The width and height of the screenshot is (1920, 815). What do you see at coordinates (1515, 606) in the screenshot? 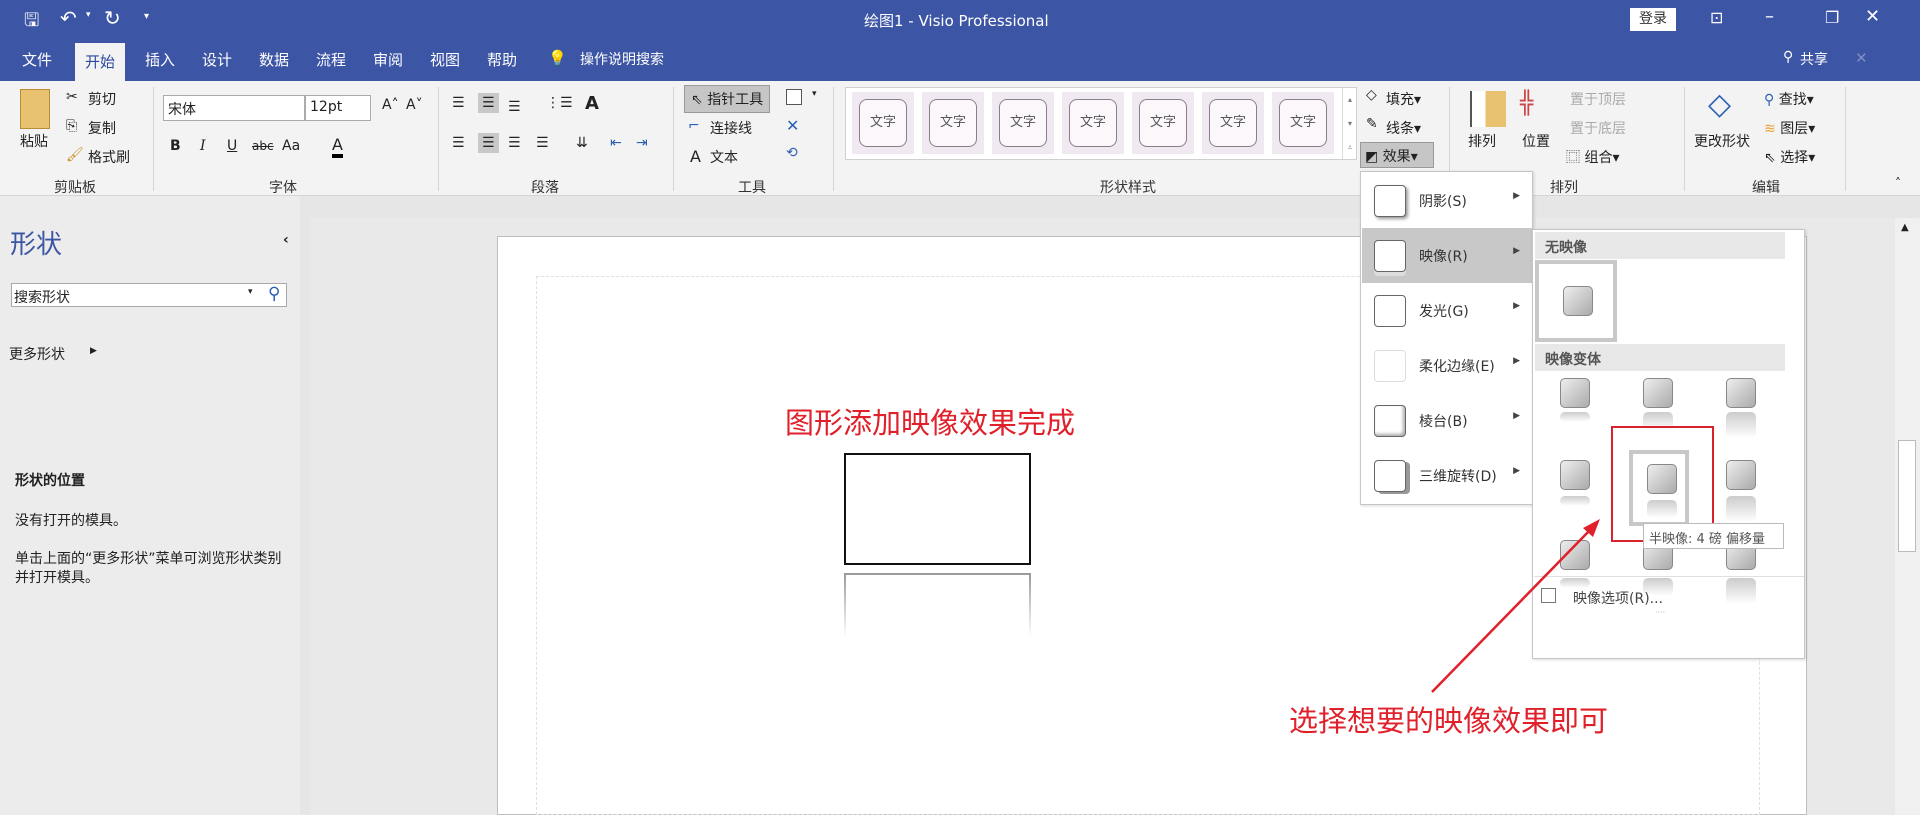
I see `annotation-arrow` at bounding box center [1515, 606].